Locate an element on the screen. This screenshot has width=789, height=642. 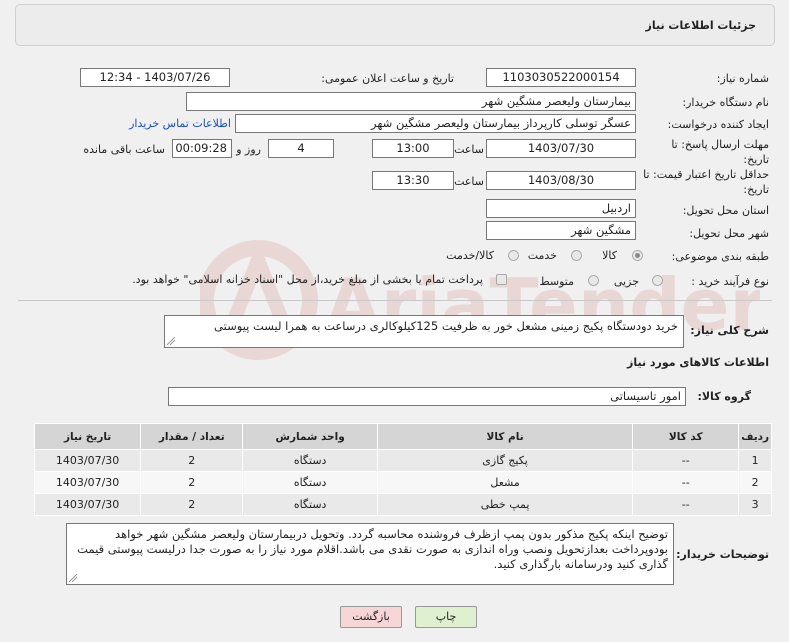
validity-date-field: 1403/08/30 is located at coordinates (561, 180).